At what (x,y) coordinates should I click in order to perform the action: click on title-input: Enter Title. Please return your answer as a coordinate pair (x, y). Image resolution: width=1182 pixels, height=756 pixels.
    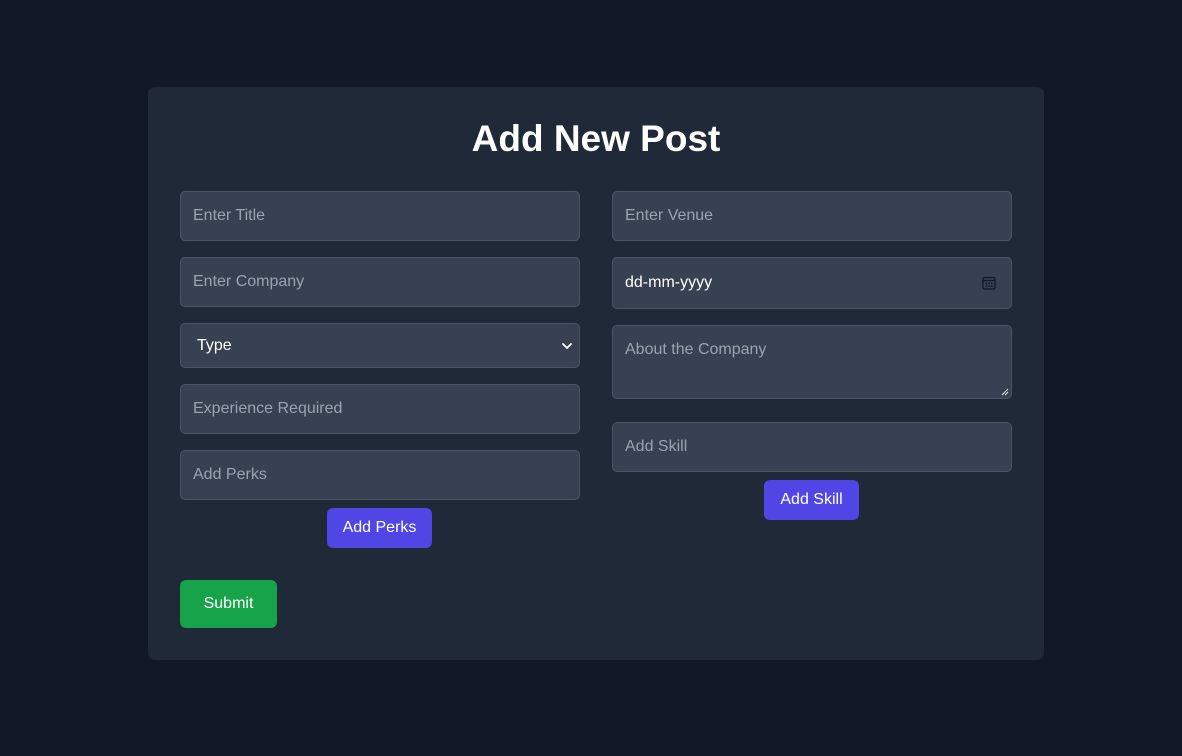
    Looking at the image, I should click on (380, 216).